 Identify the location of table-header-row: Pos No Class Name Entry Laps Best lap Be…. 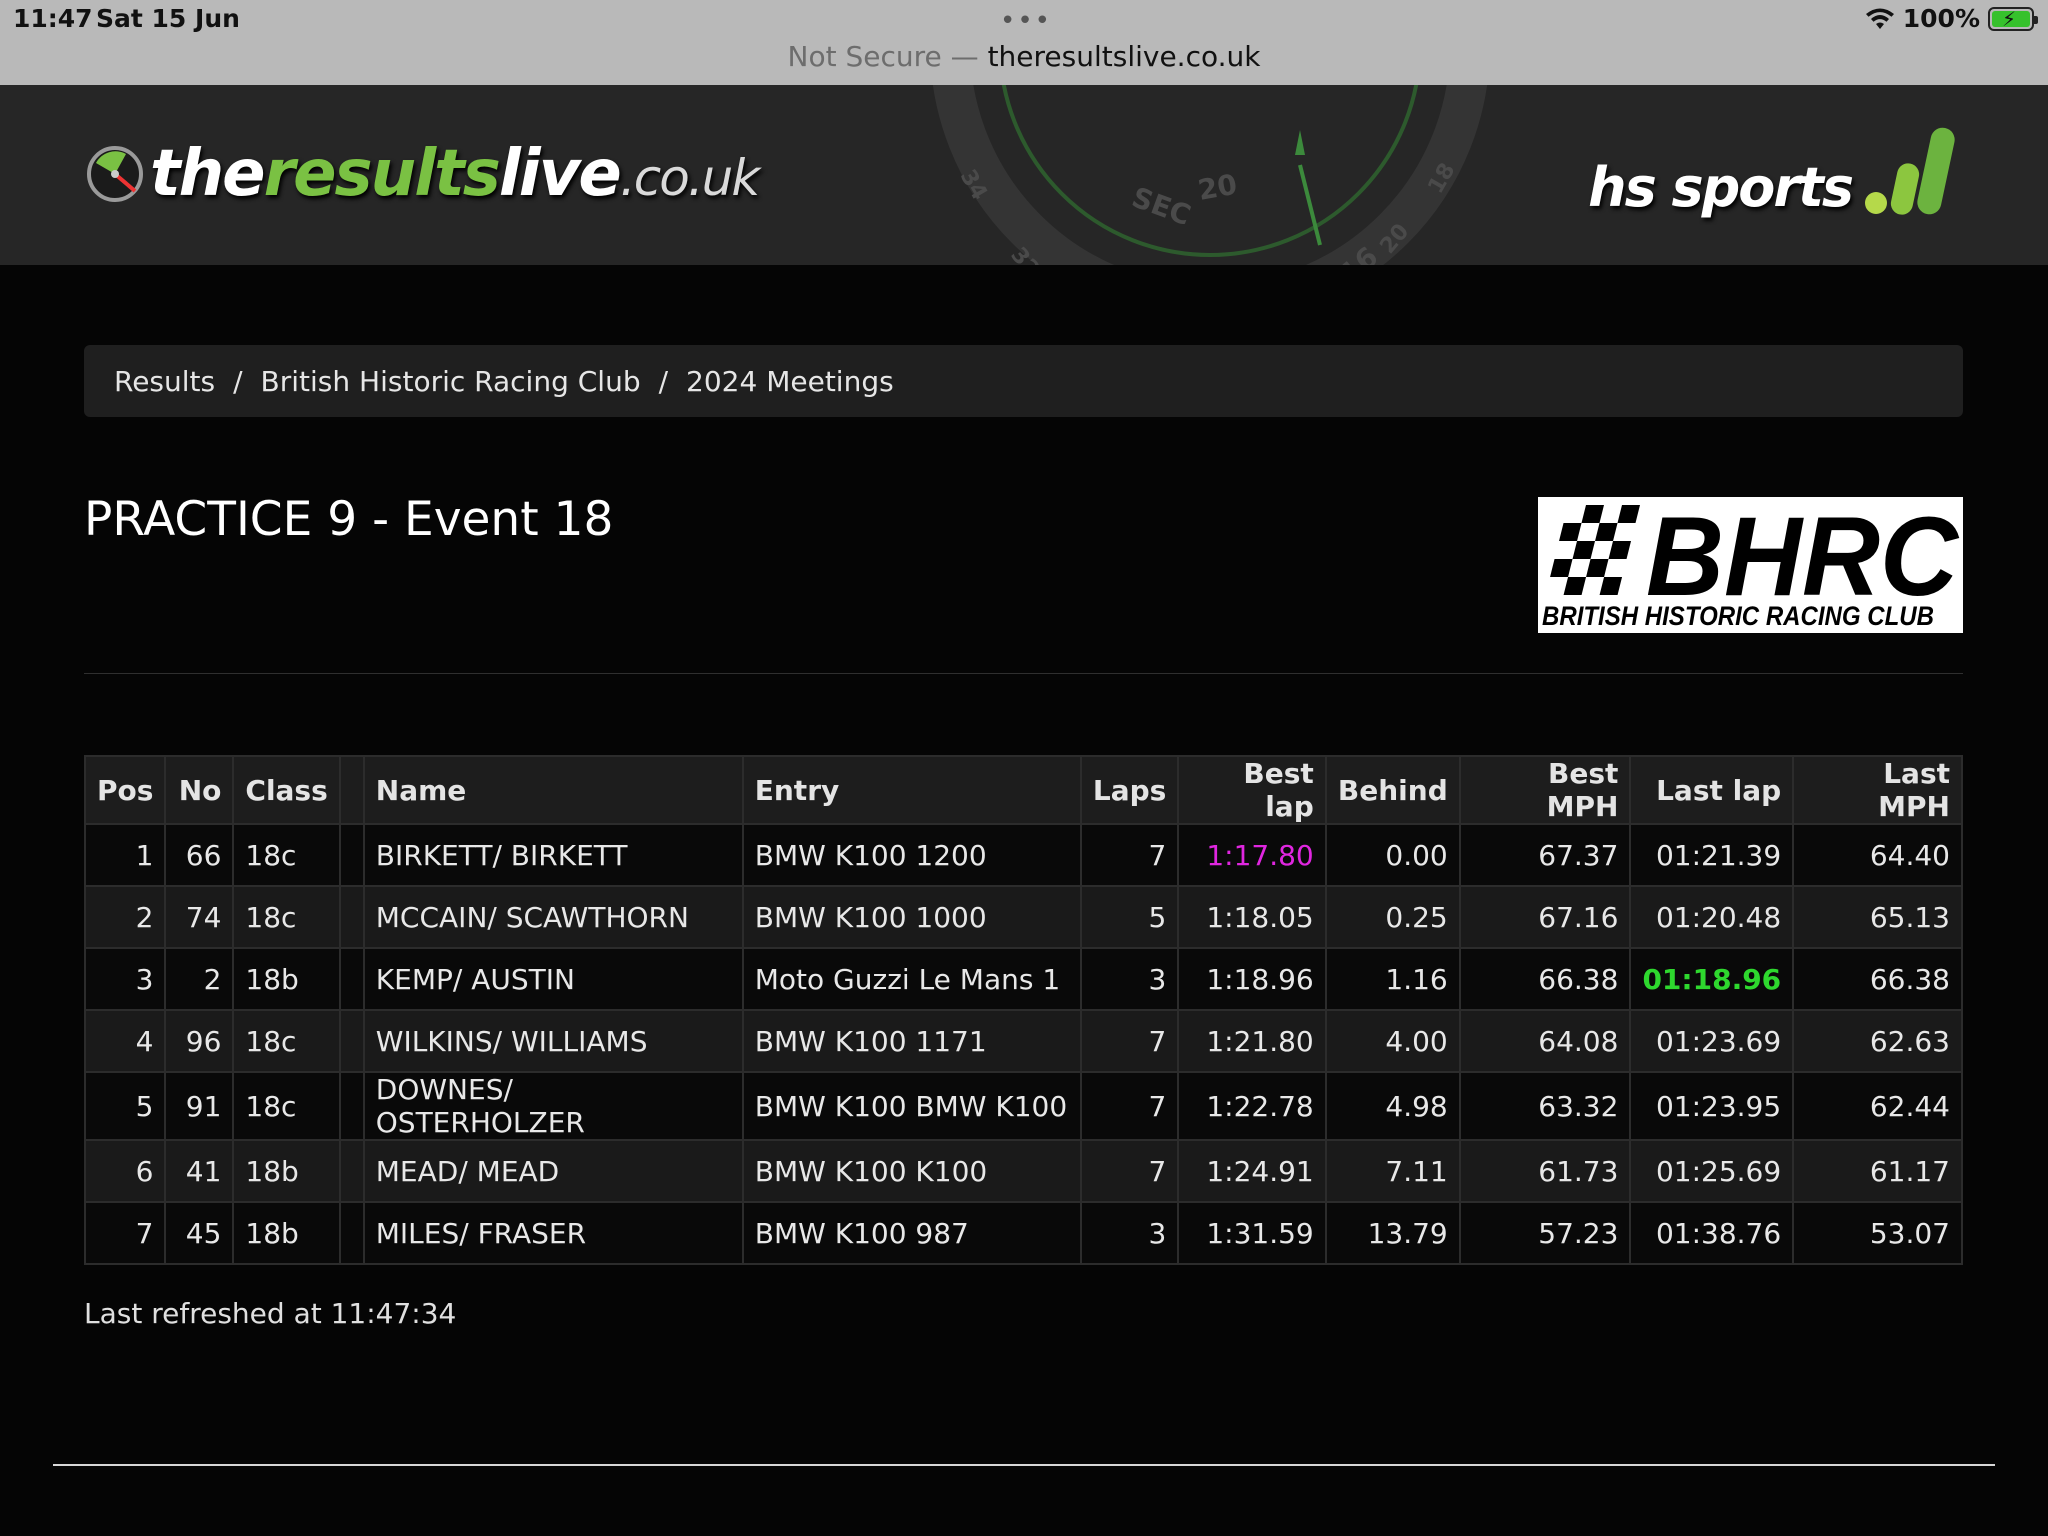
(1023, 790).